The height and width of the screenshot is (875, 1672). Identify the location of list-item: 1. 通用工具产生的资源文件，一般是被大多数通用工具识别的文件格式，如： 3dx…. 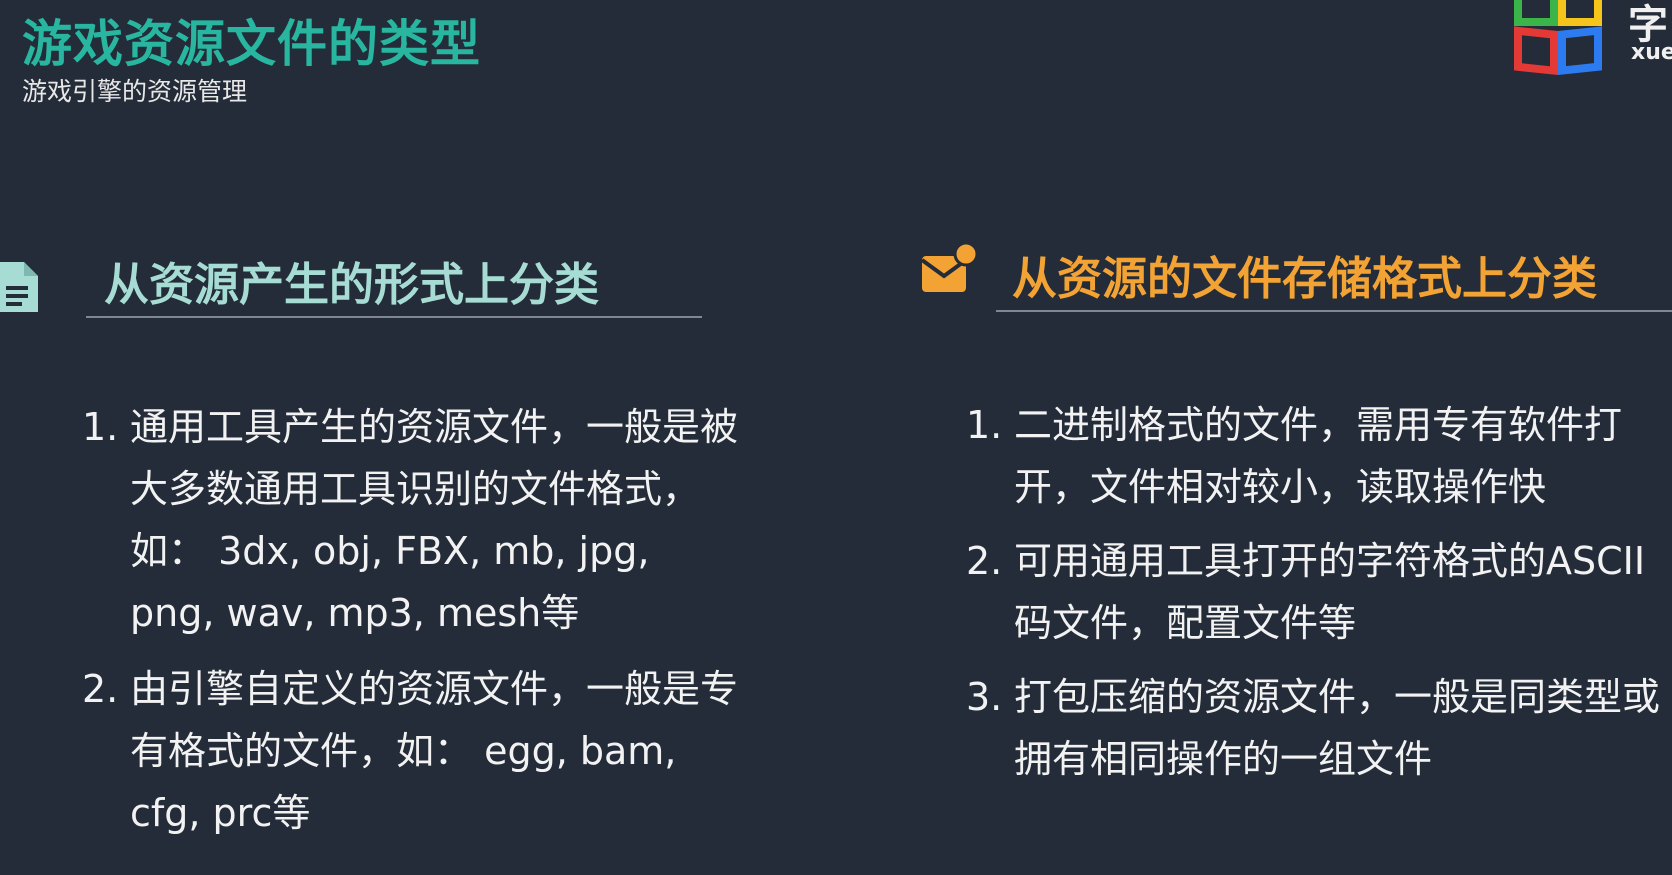
(412, 520).